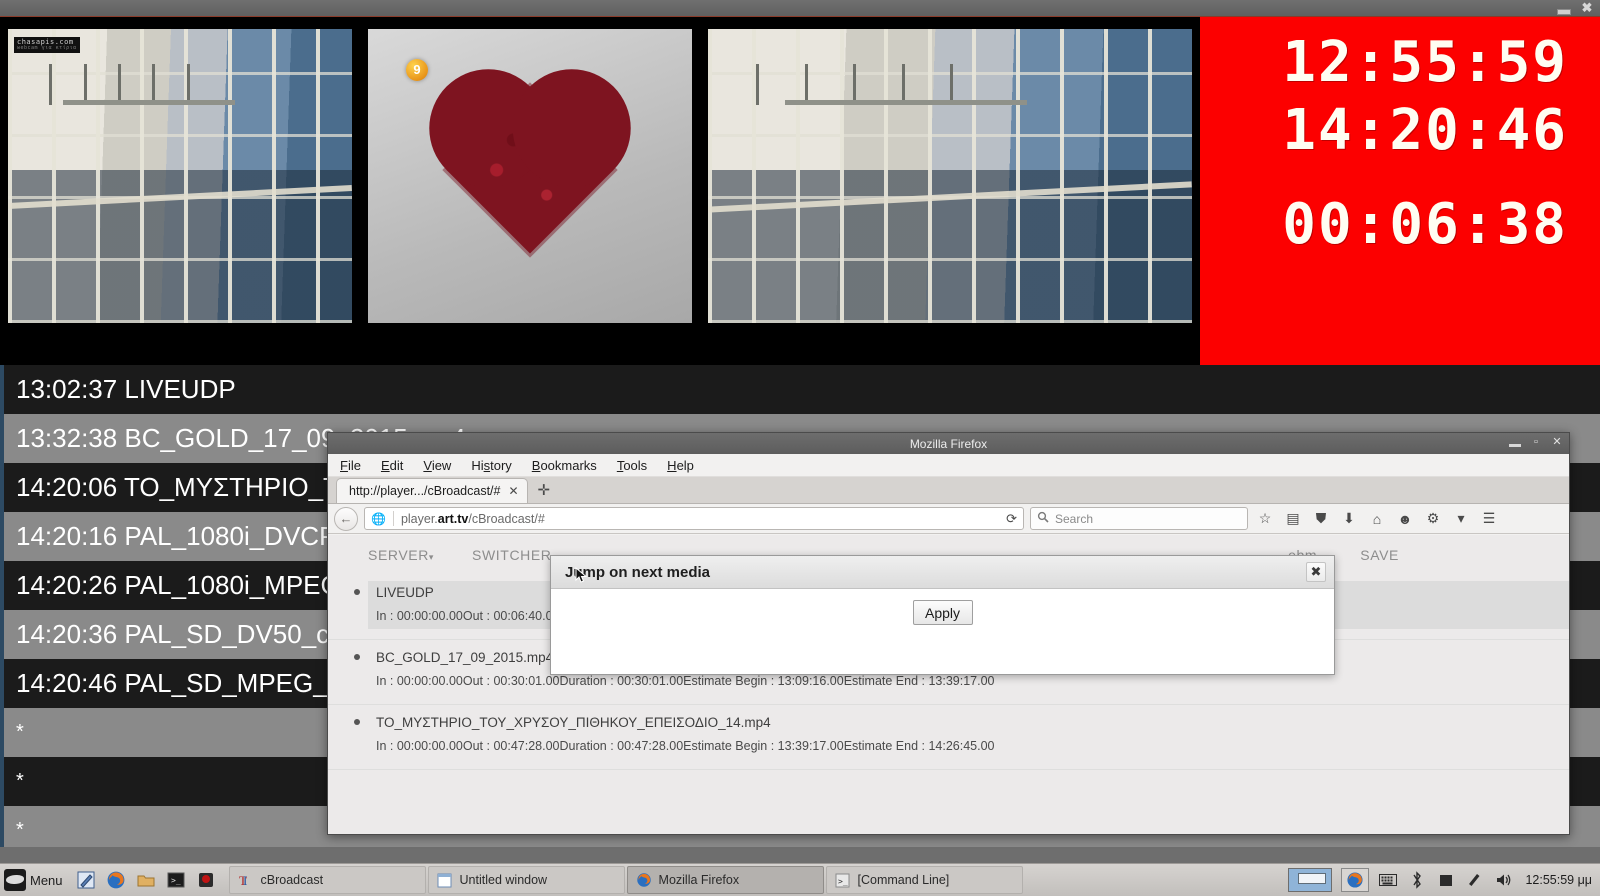 Image resolution: width=1600 pixels, height=896 pixels. Describe the element at coordinates (638, 572) in the screenshot. I see `dialog-title: Jump on next media` at that location.